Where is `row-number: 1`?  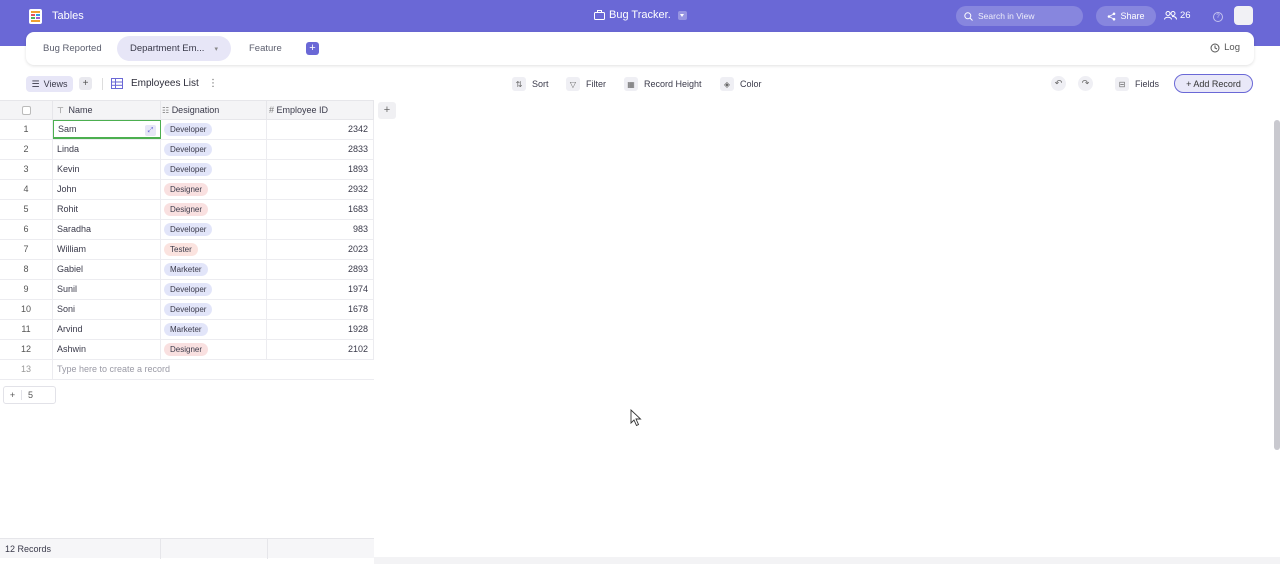 row-number: 1 is located at coordinates (26, 129).